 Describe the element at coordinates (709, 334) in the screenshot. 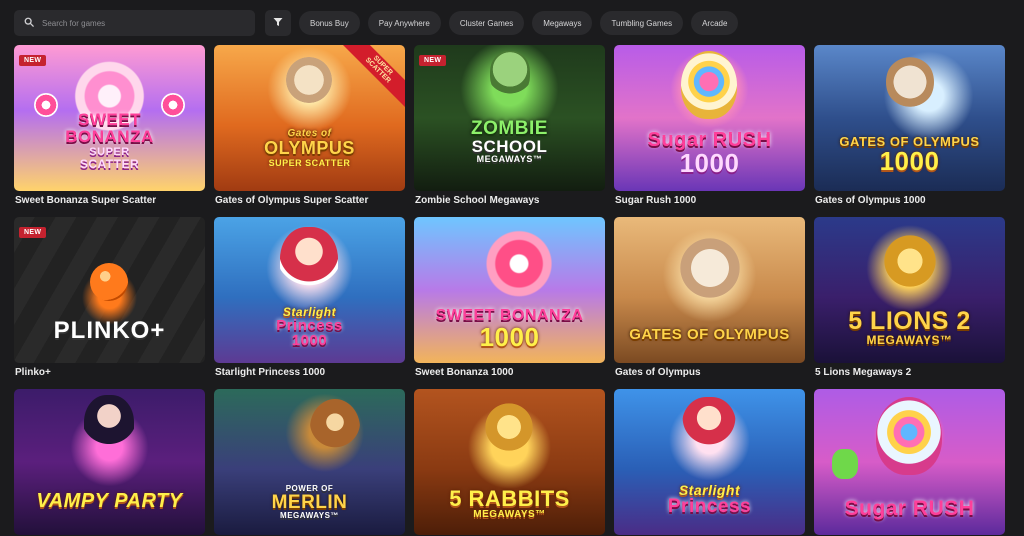

I see `game-logo: GATES OF OLYMPUS` at that location.